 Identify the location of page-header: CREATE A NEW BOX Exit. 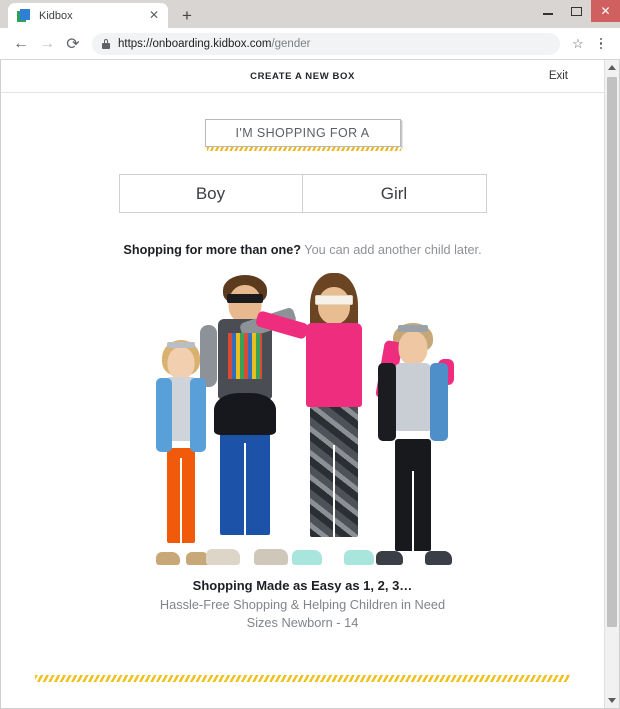
(302, 76).